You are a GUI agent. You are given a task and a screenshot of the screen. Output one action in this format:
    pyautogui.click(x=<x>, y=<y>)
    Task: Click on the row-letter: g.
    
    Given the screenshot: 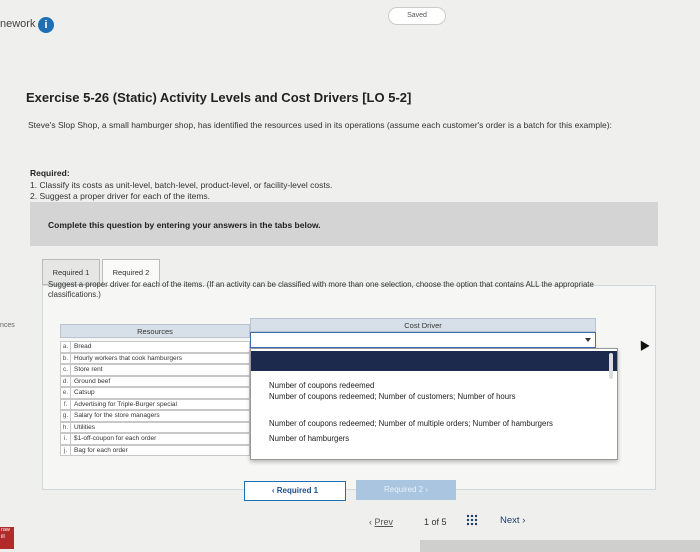 What is the action you would take?
    pyautogui.click(x=66, y=416)
    